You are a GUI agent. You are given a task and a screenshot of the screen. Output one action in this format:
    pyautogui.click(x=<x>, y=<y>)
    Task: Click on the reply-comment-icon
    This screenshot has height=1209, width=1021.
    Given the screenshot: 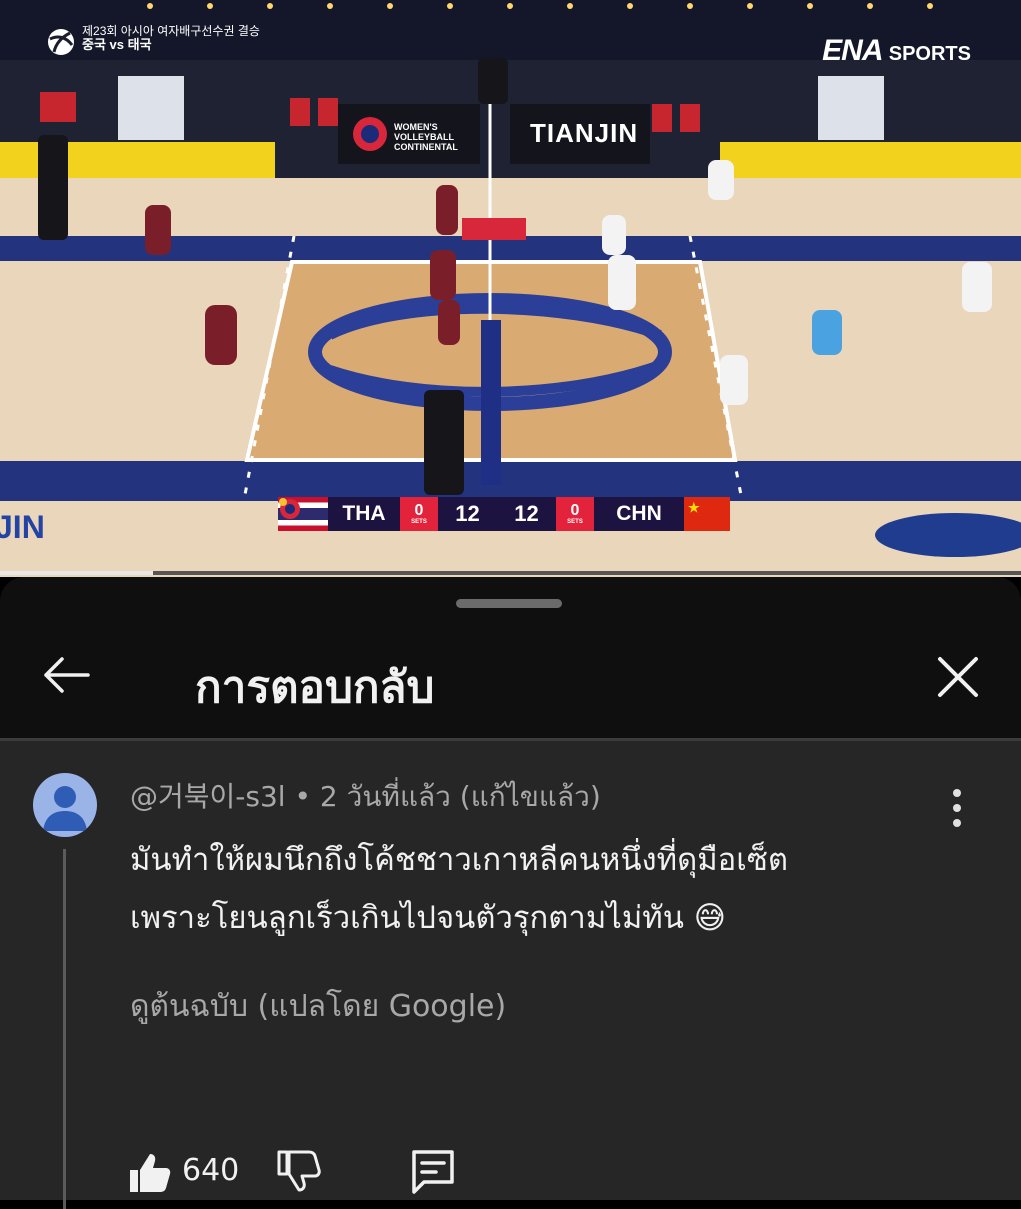 What is the action you would take?
    pyautogui.click(x=433, y=1171)
    